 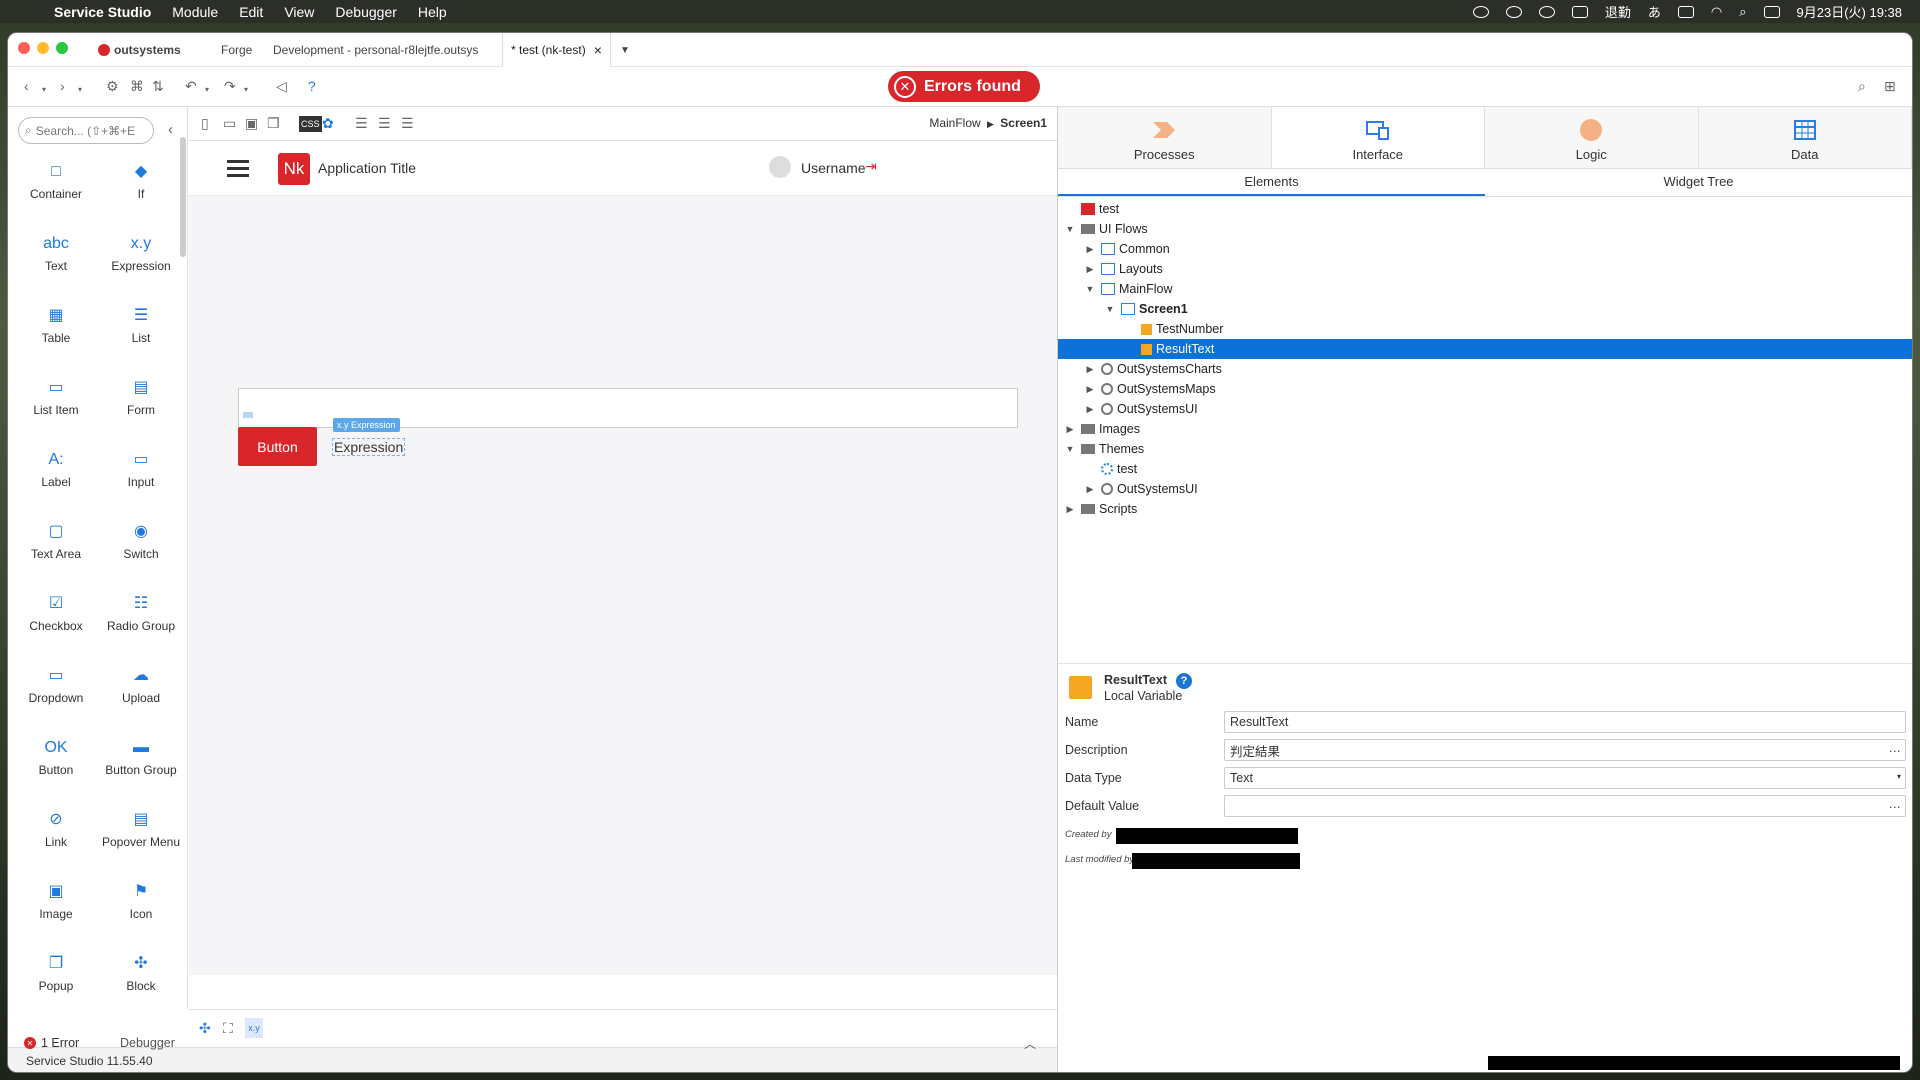 What do you see at coordinates (56, 399) in the screenshot?
I see `widget-list-item: ▭ List Item` at bounding box center [56, 399].